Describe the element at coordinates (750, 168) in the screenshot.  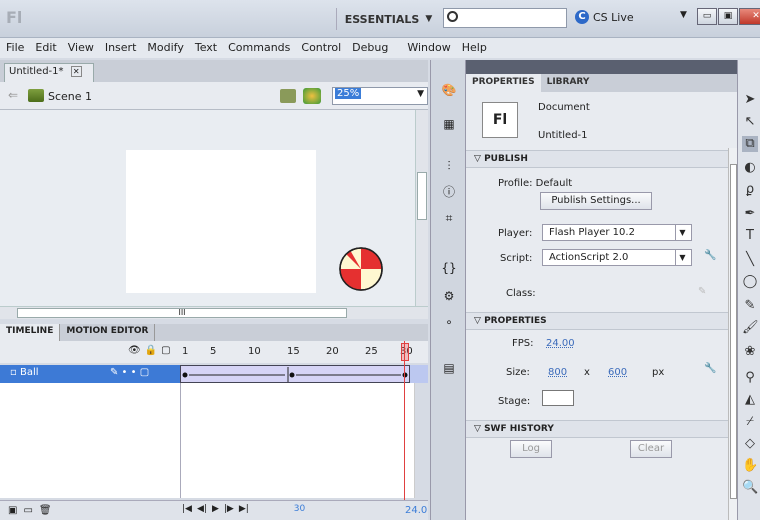
I see `3d-rotation-tool-icon: ◐` at that location.